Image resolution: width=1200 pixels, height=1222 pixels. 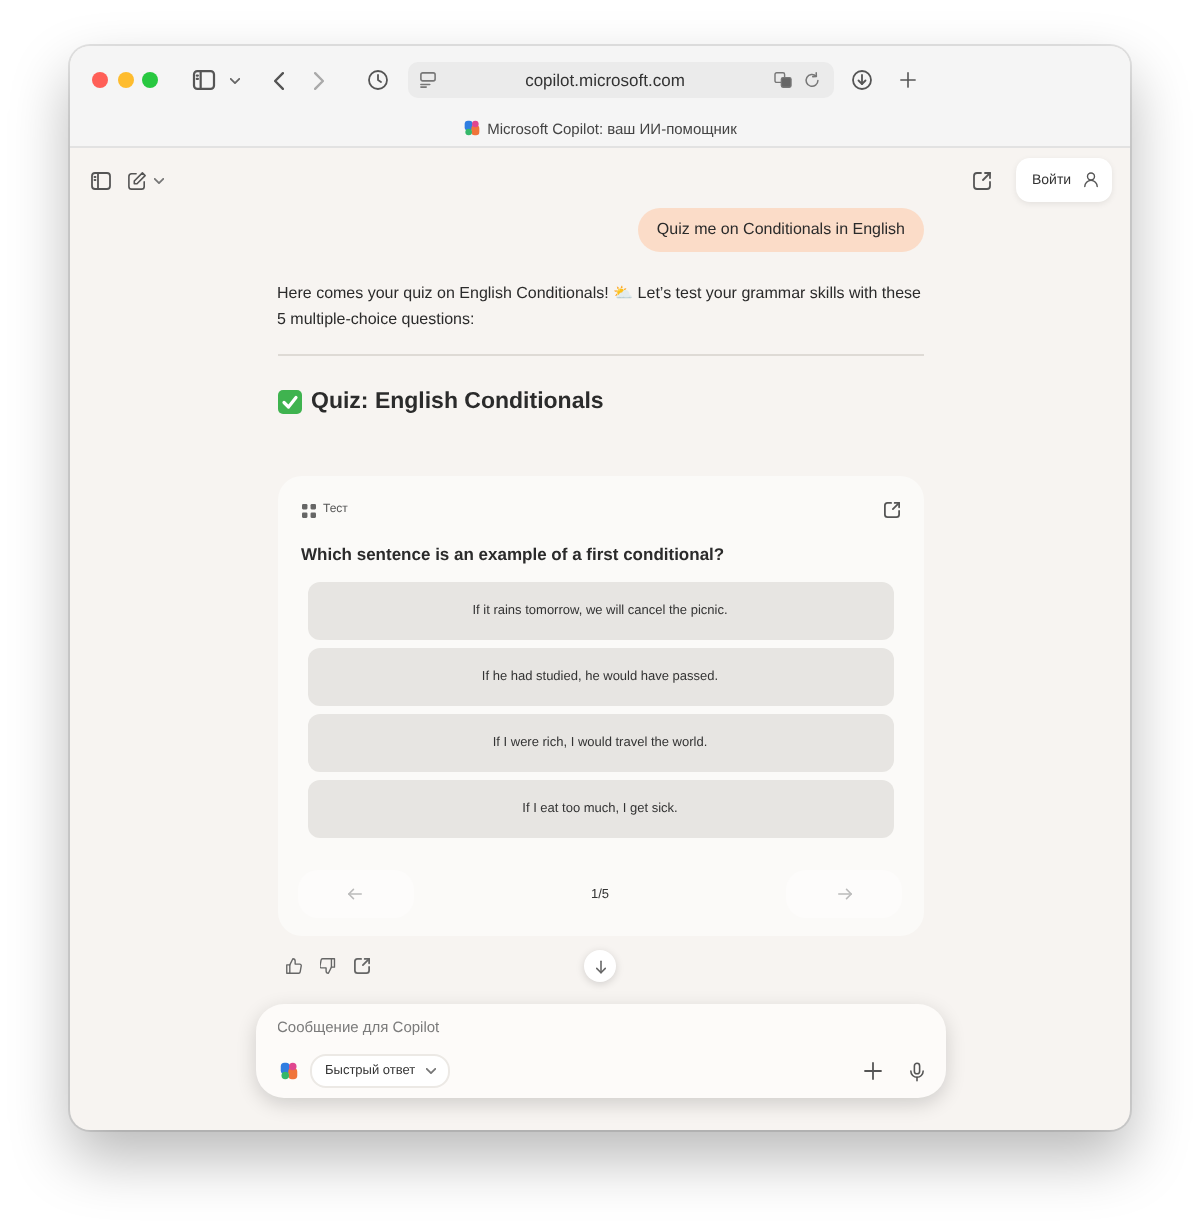 I want to click on microphone-icon, so click(x=916, y=1071).